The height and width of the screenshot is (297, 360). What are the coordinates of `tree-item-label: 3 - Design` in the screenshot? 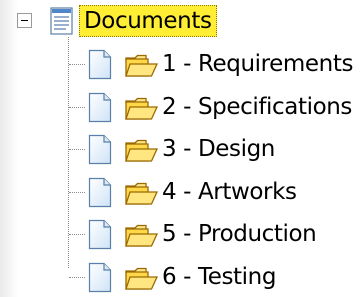 It's located at (218, 149).